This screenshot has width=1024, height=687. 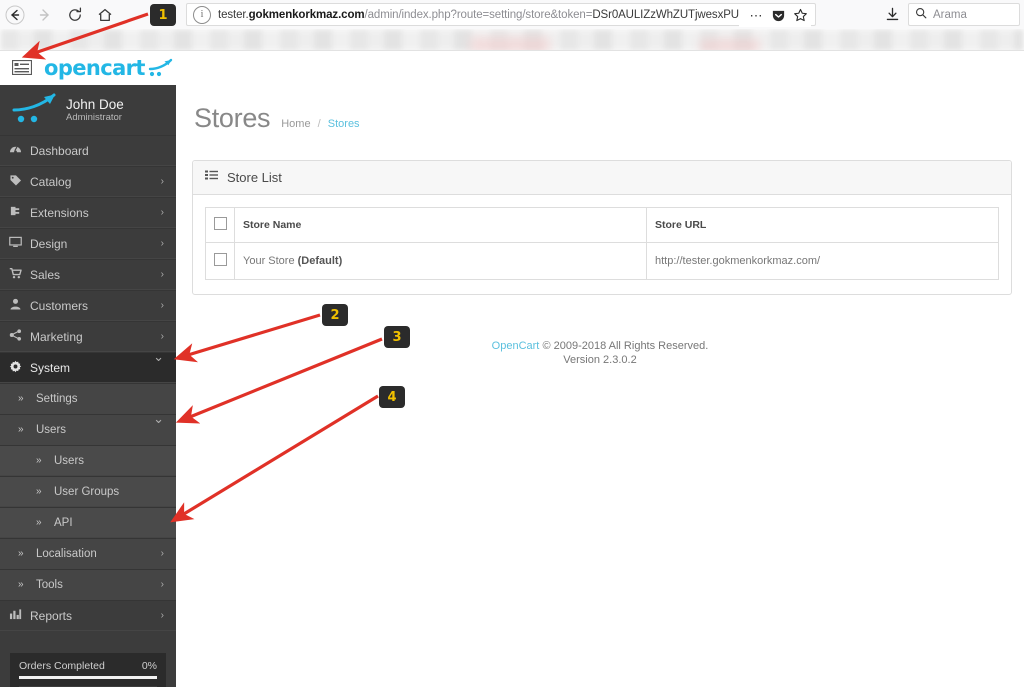 What do you see at coordinates (88, 553) in the screenshot?
I see `sidebar-item-localisation: » Localisation ›` at bounding box center [88, 553].